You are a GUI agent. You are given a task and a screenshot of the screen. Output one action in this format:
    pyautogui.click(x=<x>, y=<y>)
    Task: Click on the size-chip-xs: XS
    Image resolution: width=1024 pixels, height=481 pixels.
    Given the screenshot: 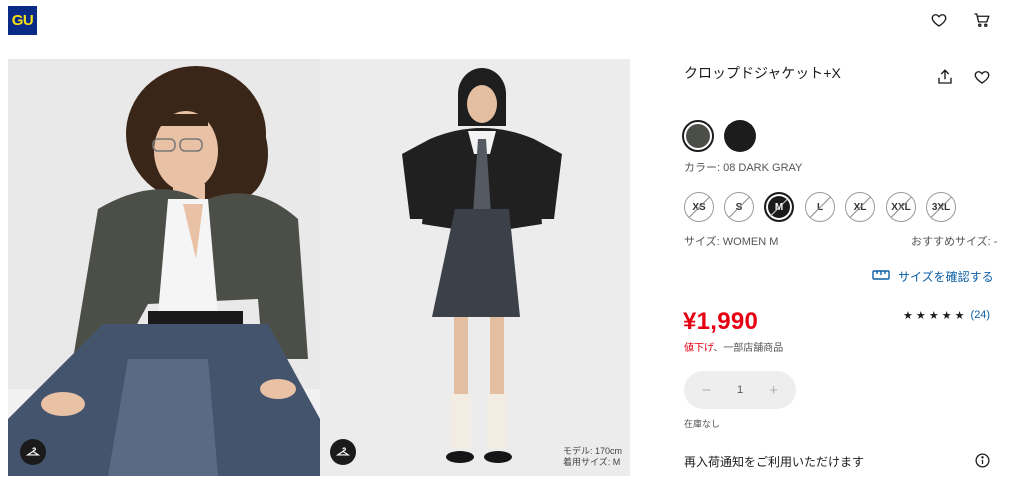 What is the action you would take?
    pyautogui.click(x=699, y=207)
    